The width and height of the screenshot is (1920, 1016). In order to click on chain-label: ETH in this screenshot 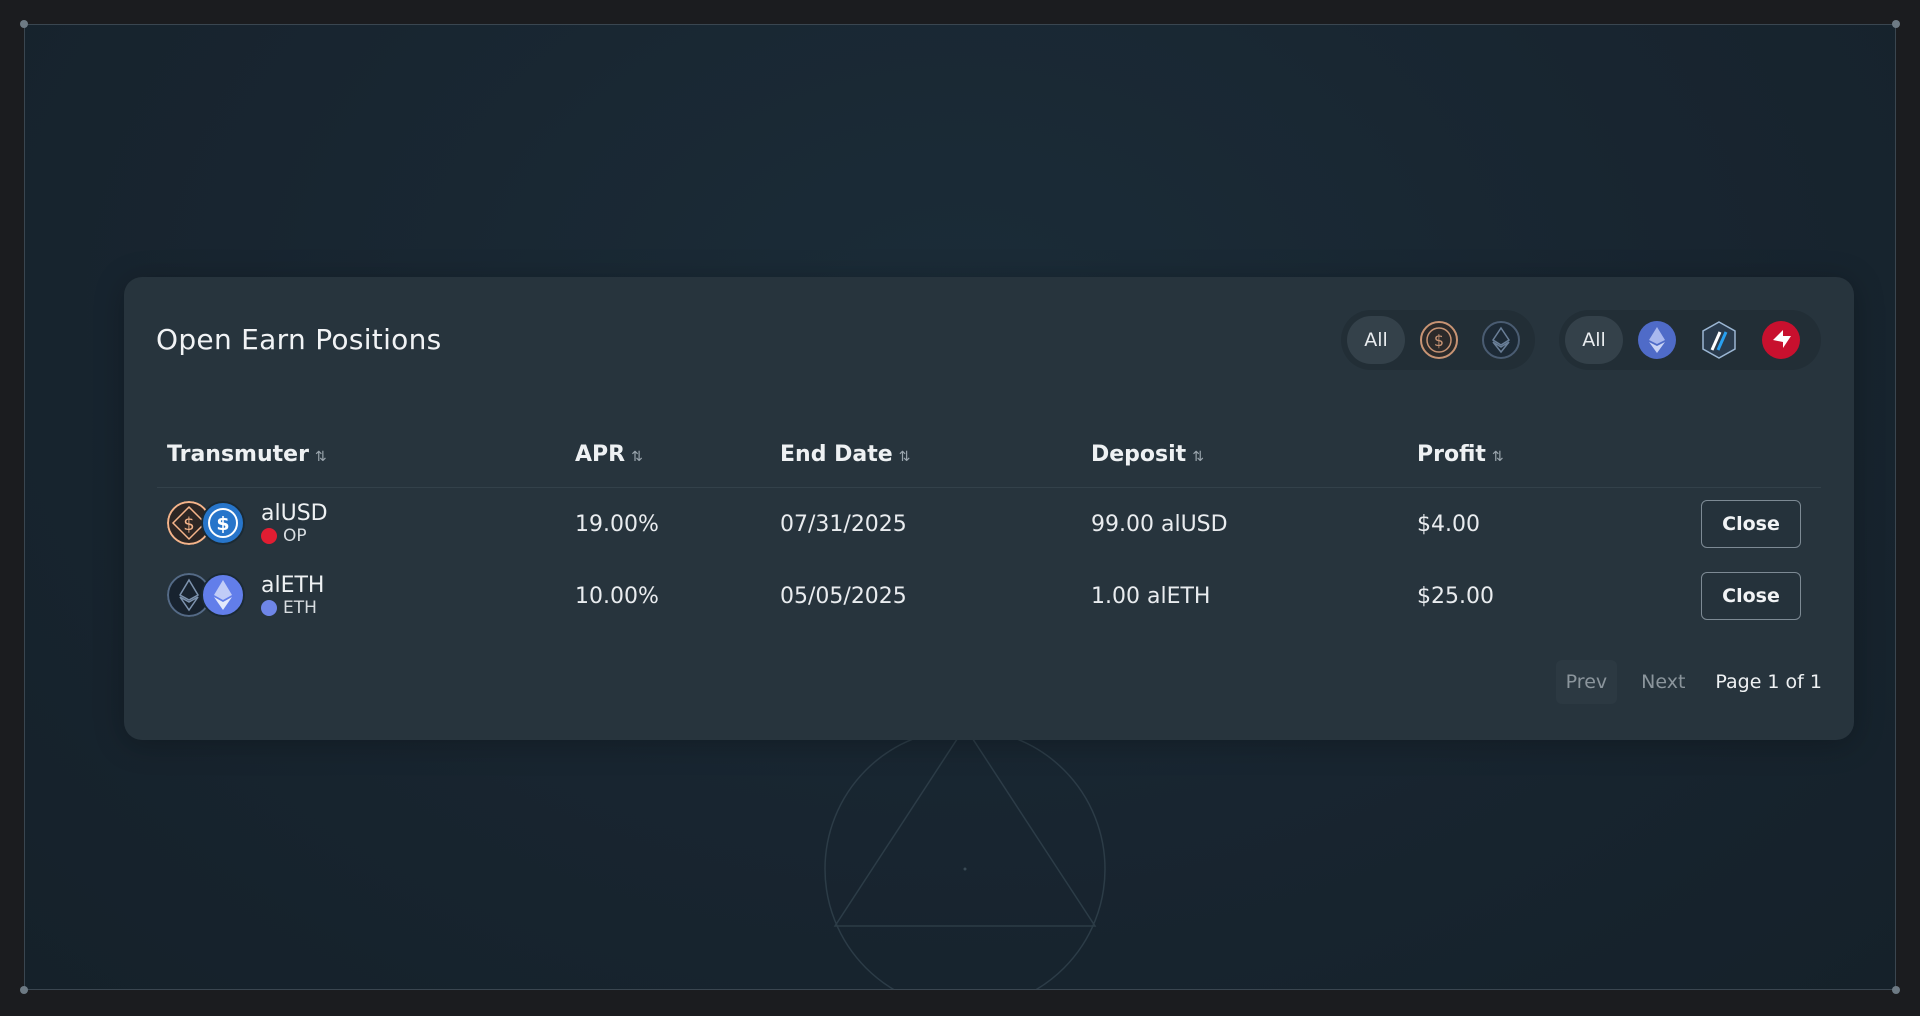, I will do `click(300, 608)`.